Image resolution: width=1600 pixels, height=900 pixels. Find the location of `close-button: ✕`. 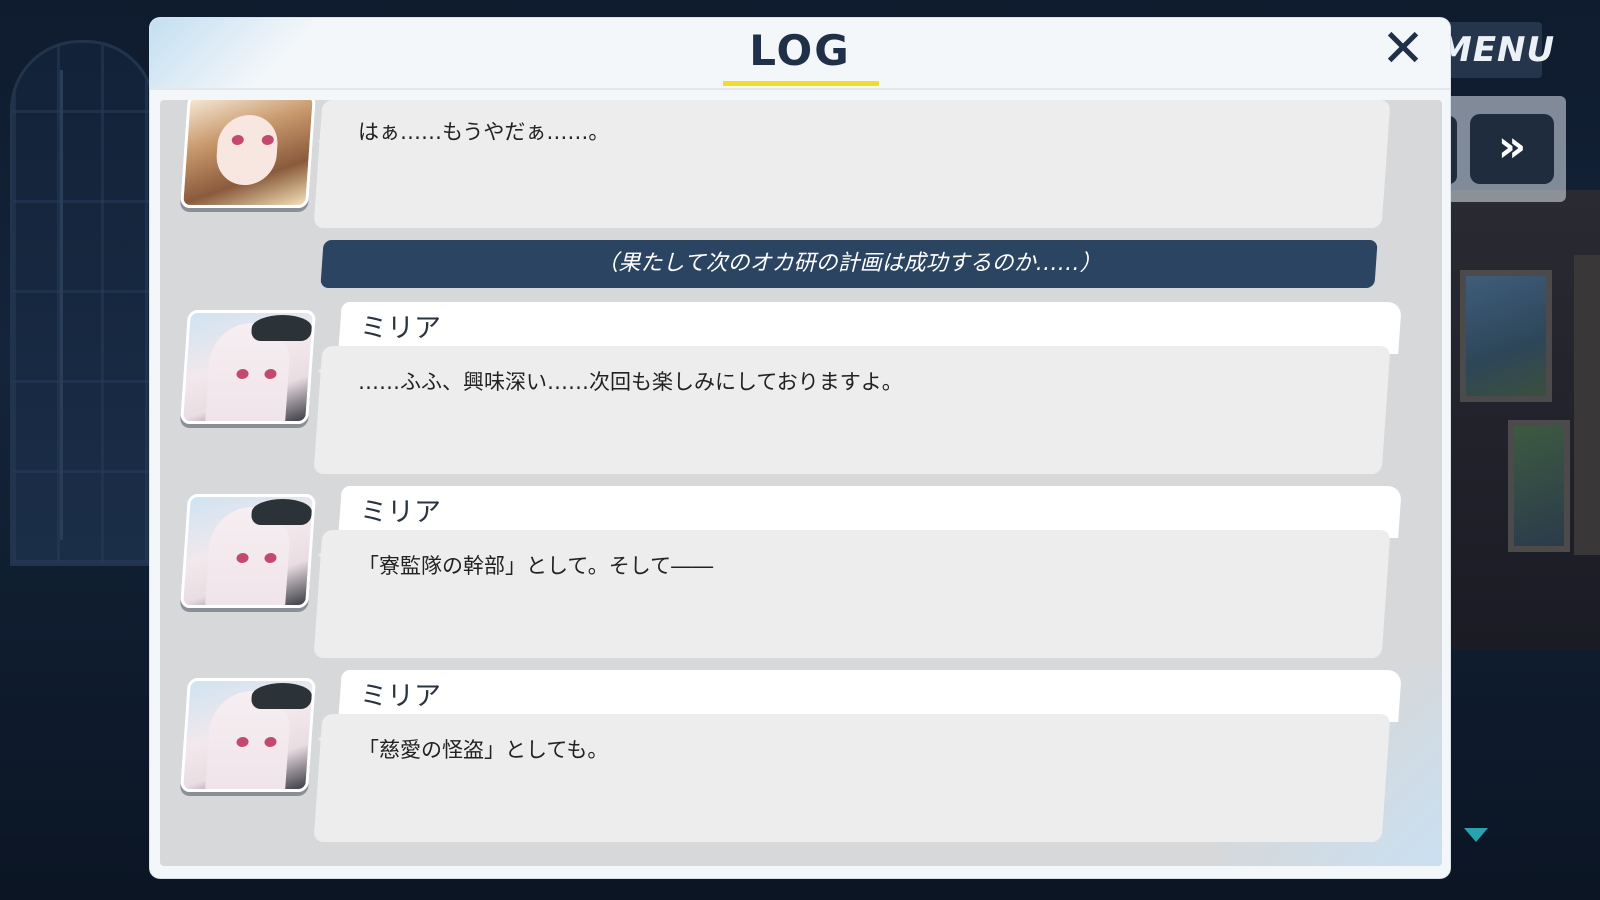

close-button: ✕ is located at coordinates (1403, 49).